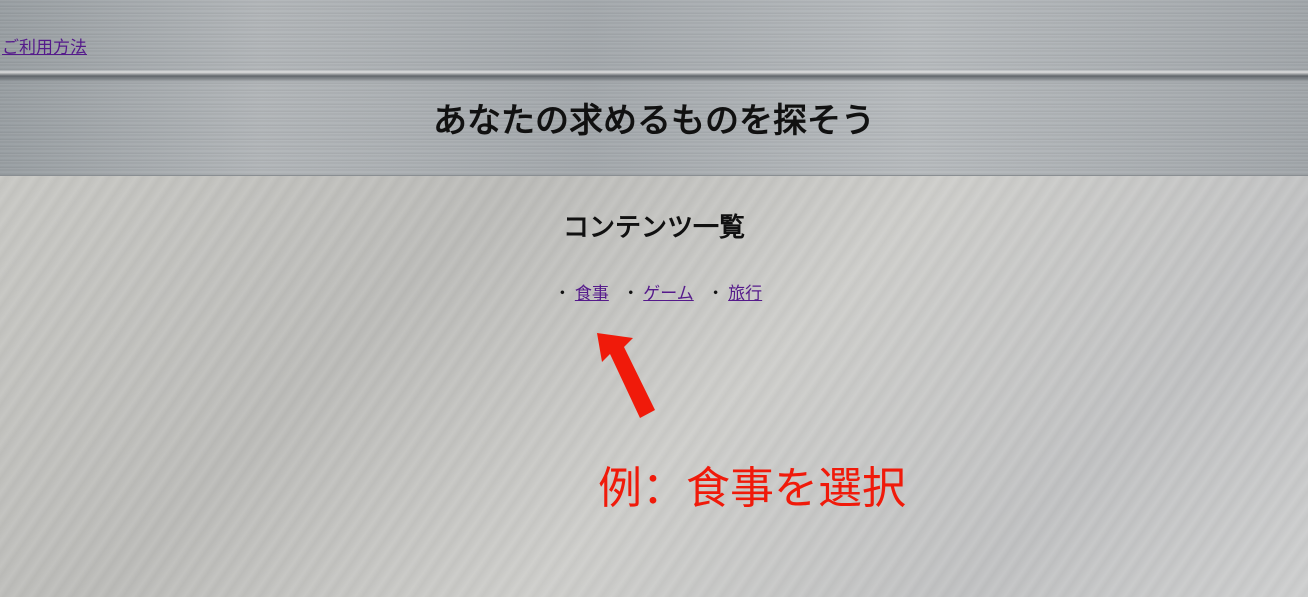 Image resolution: width=1308 pixels, height=597 pixels. I want to click on contents-list: ・食事 ・ゲーム ・旅行, so click(654, 291).